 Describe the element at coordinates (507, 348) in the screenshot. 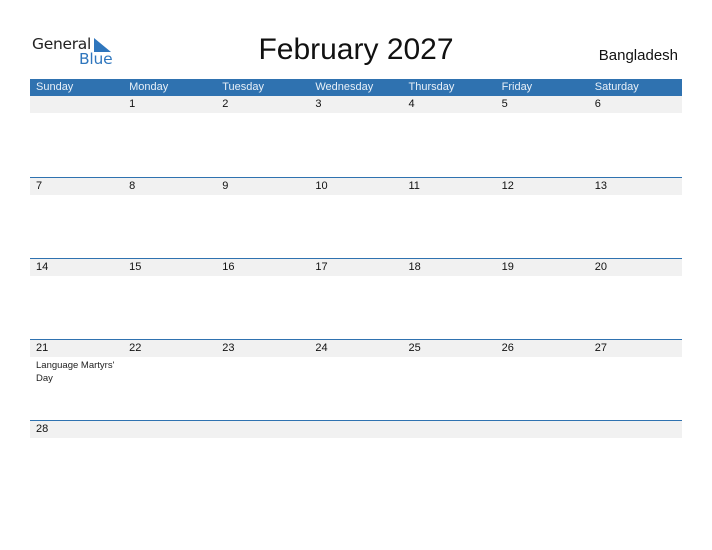

I see `day-number: 26` at that location.